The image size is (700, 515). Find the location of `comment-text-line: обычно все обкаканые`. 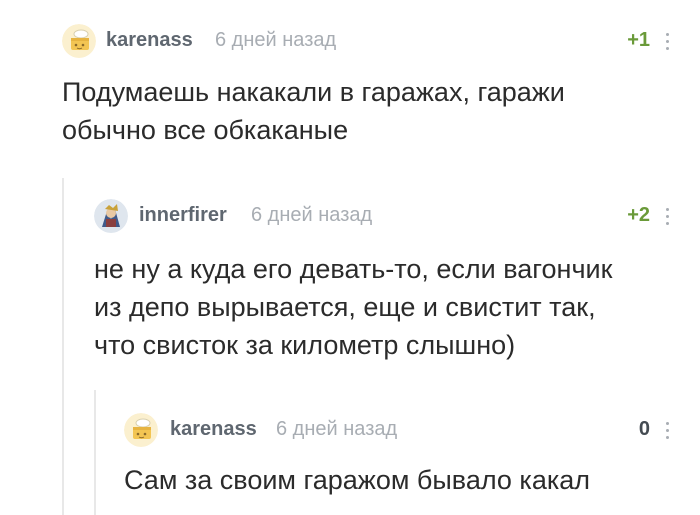

comment-text-line: обычно все обкаканые is located at coordinates (205, 130).